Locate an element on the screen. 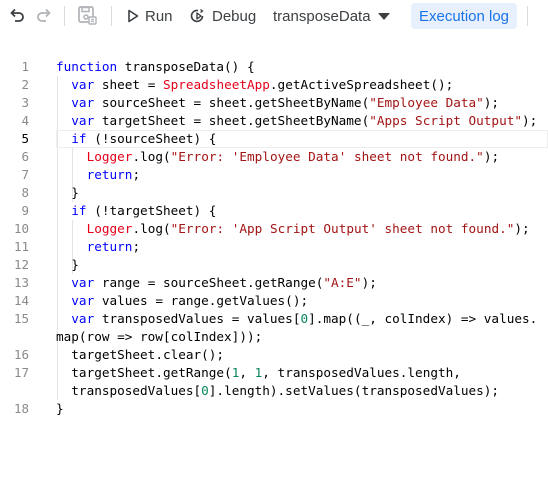  line-number: 12 is located at coordinates (21, 264).